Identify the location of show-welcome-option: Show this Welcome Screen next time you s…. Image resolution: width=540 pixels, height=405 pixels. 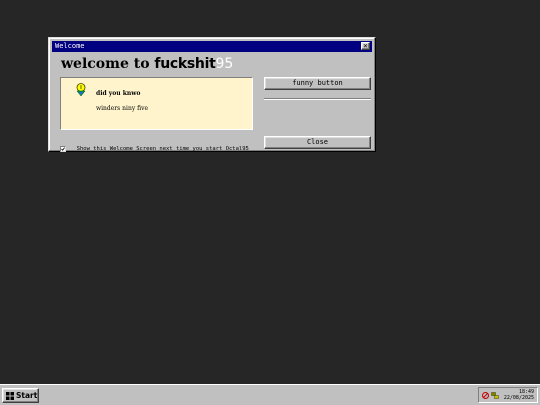
(154, 145).